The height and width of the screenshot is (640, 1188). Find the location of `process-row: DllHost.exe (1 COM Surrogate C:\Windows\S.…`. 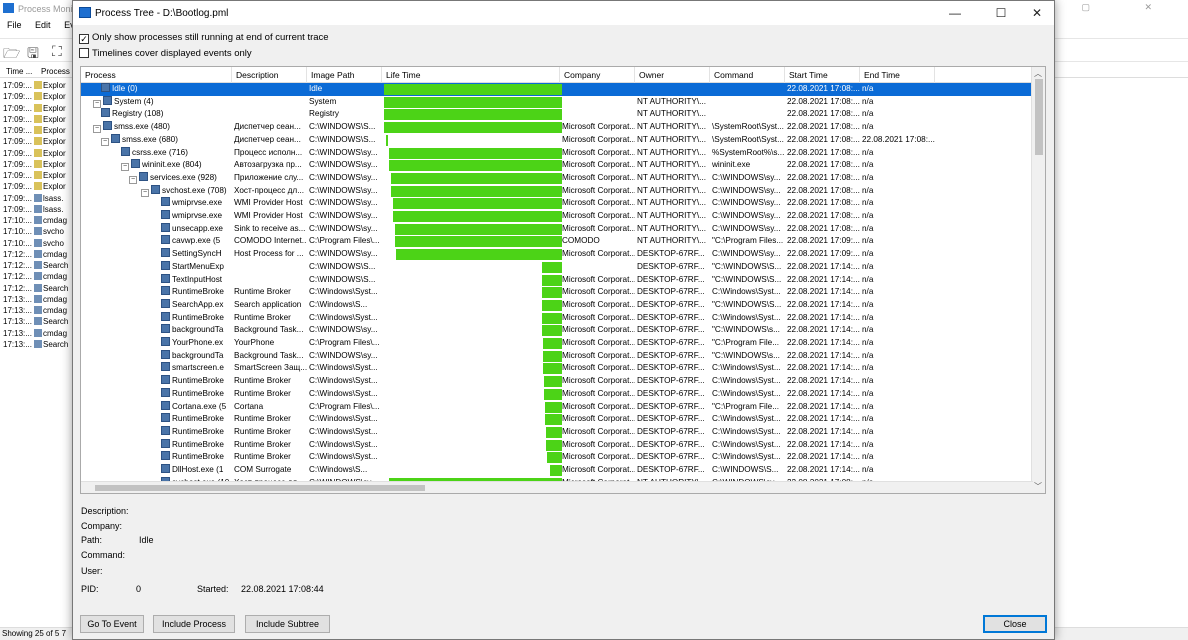

process-row: DllHost.exe (1 COM Surrogate C:\Windows\S.… is located at coordinates (557, 470).